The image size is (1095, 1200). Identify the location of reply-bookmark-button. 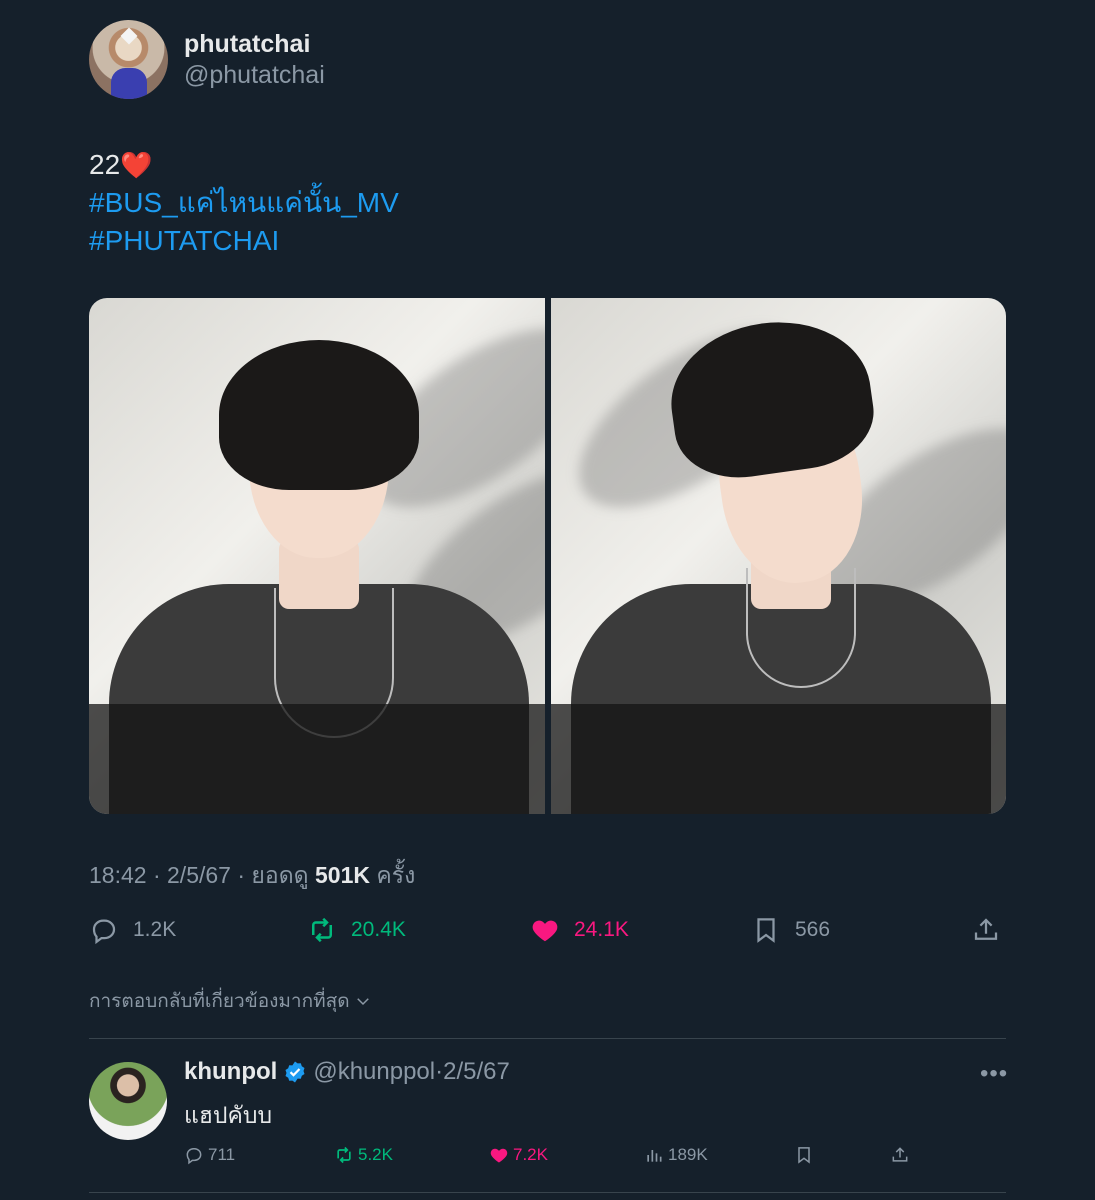
(806, 1155).